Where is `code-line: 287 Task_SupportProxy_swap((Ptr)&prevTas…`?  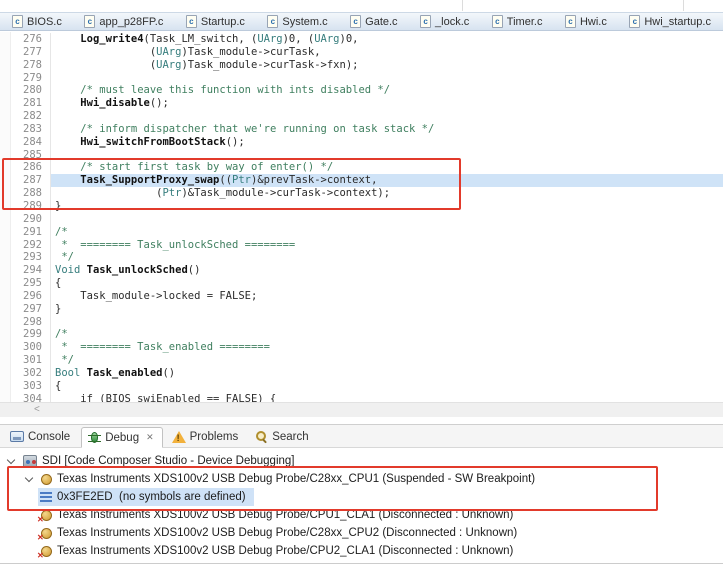 code-line: 287 Task_SupportProxy_swap((Ptr)&prevTas… is located at coordinates (361, 181).